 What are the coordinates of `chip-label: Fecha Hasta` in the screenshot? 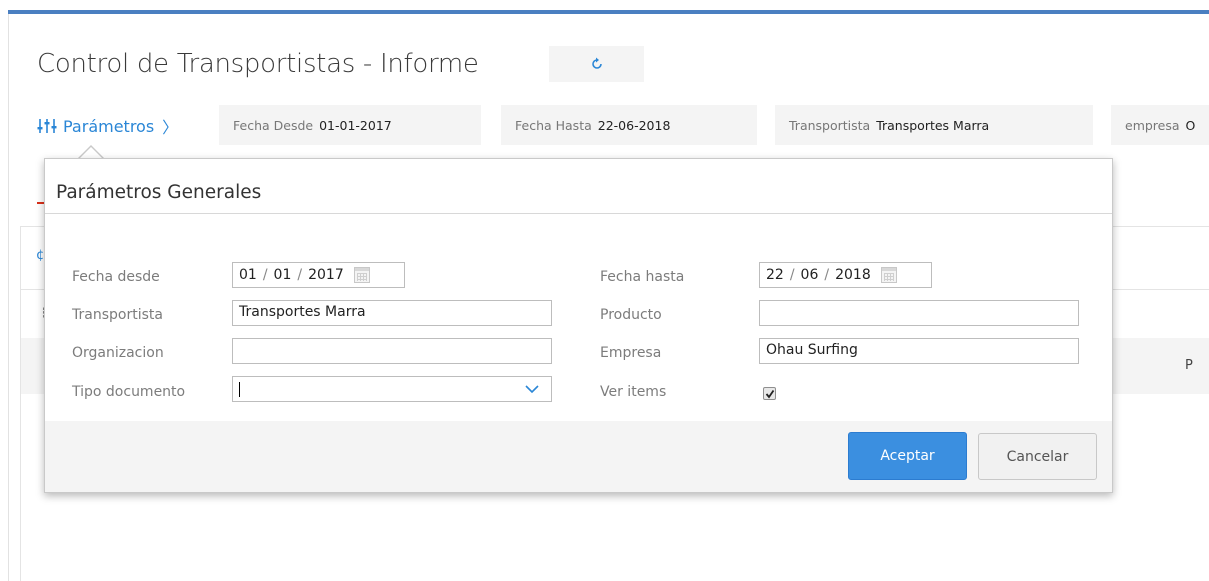 It's located at (553, 125).